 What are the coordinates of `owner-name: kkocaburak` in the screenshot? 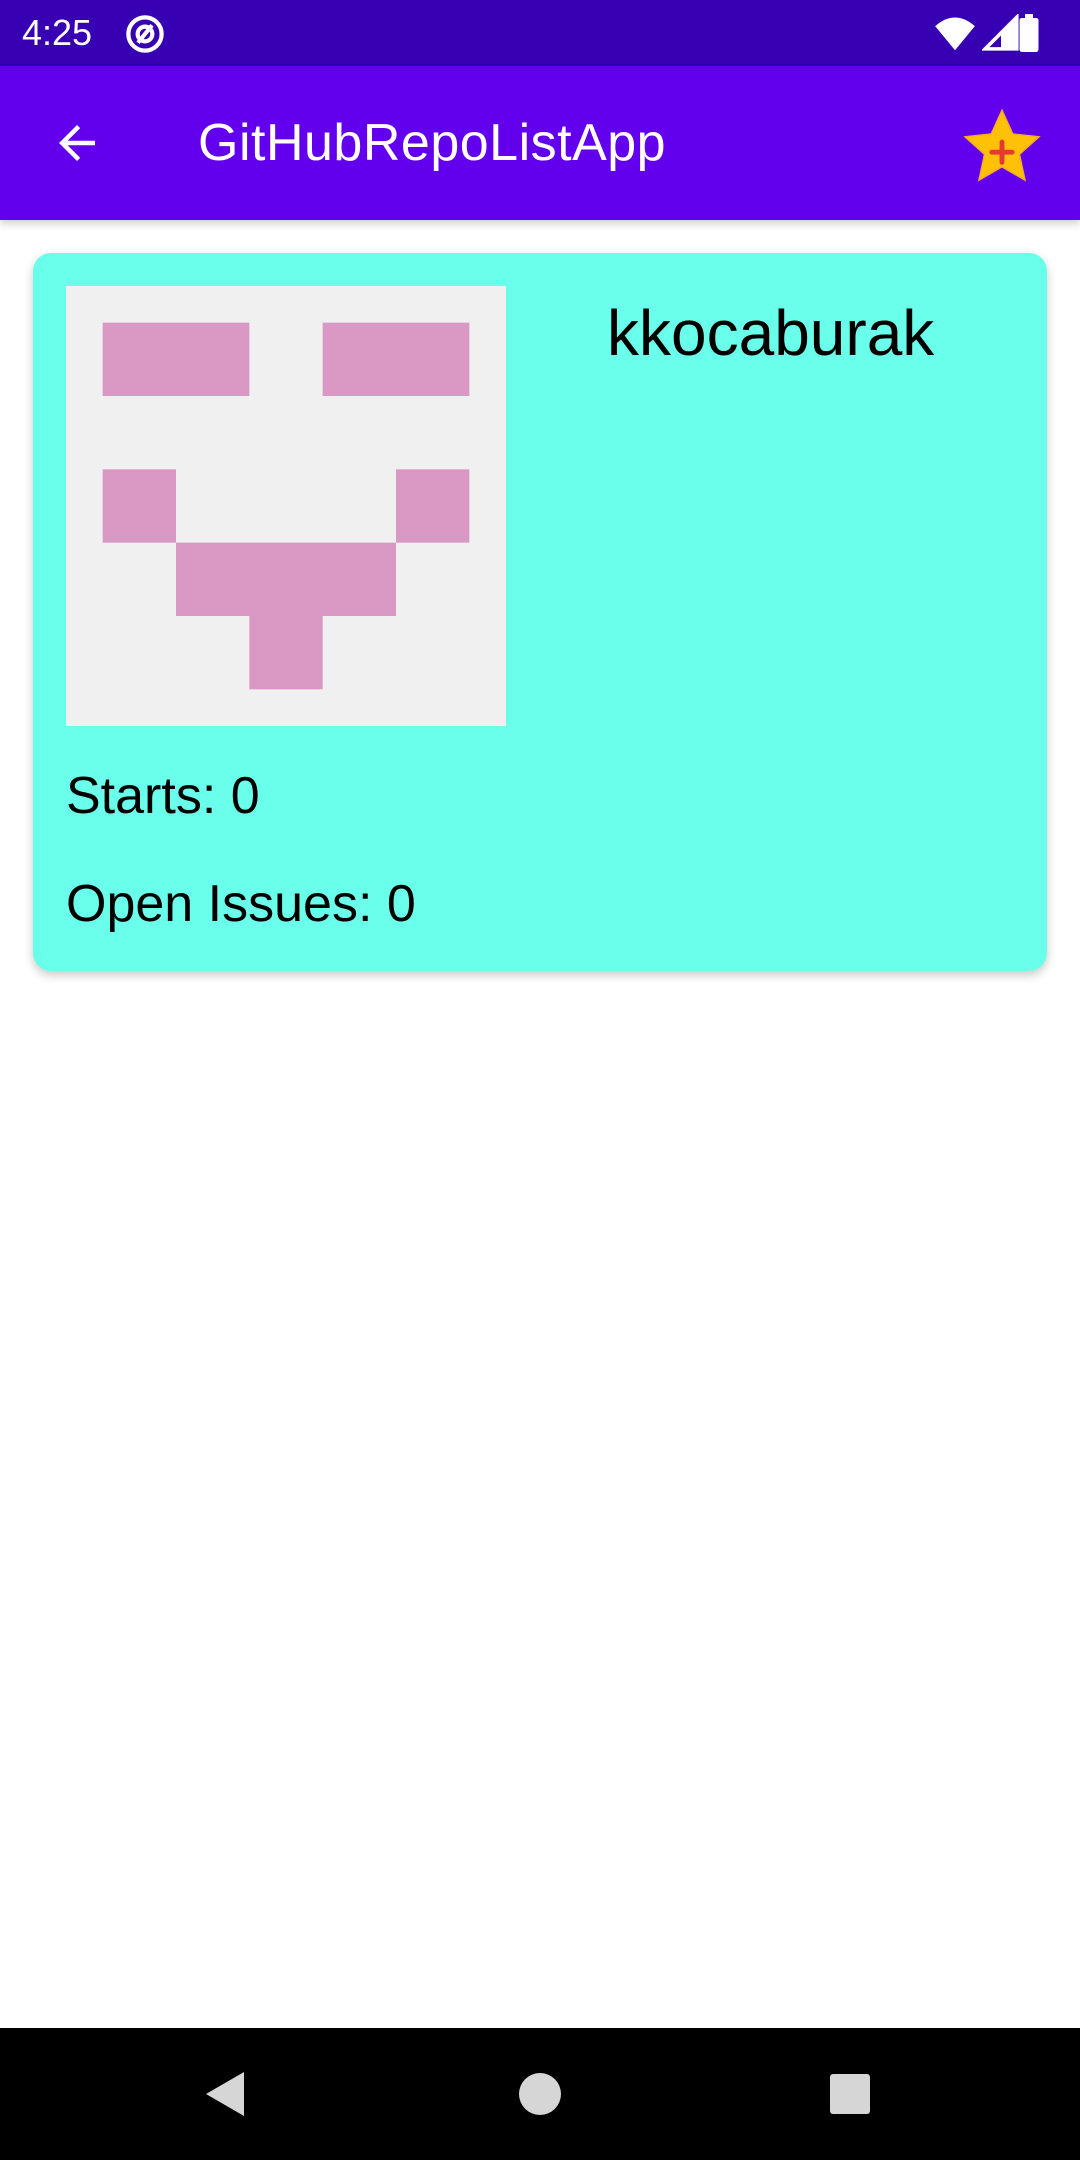 It's located at (771, 333).